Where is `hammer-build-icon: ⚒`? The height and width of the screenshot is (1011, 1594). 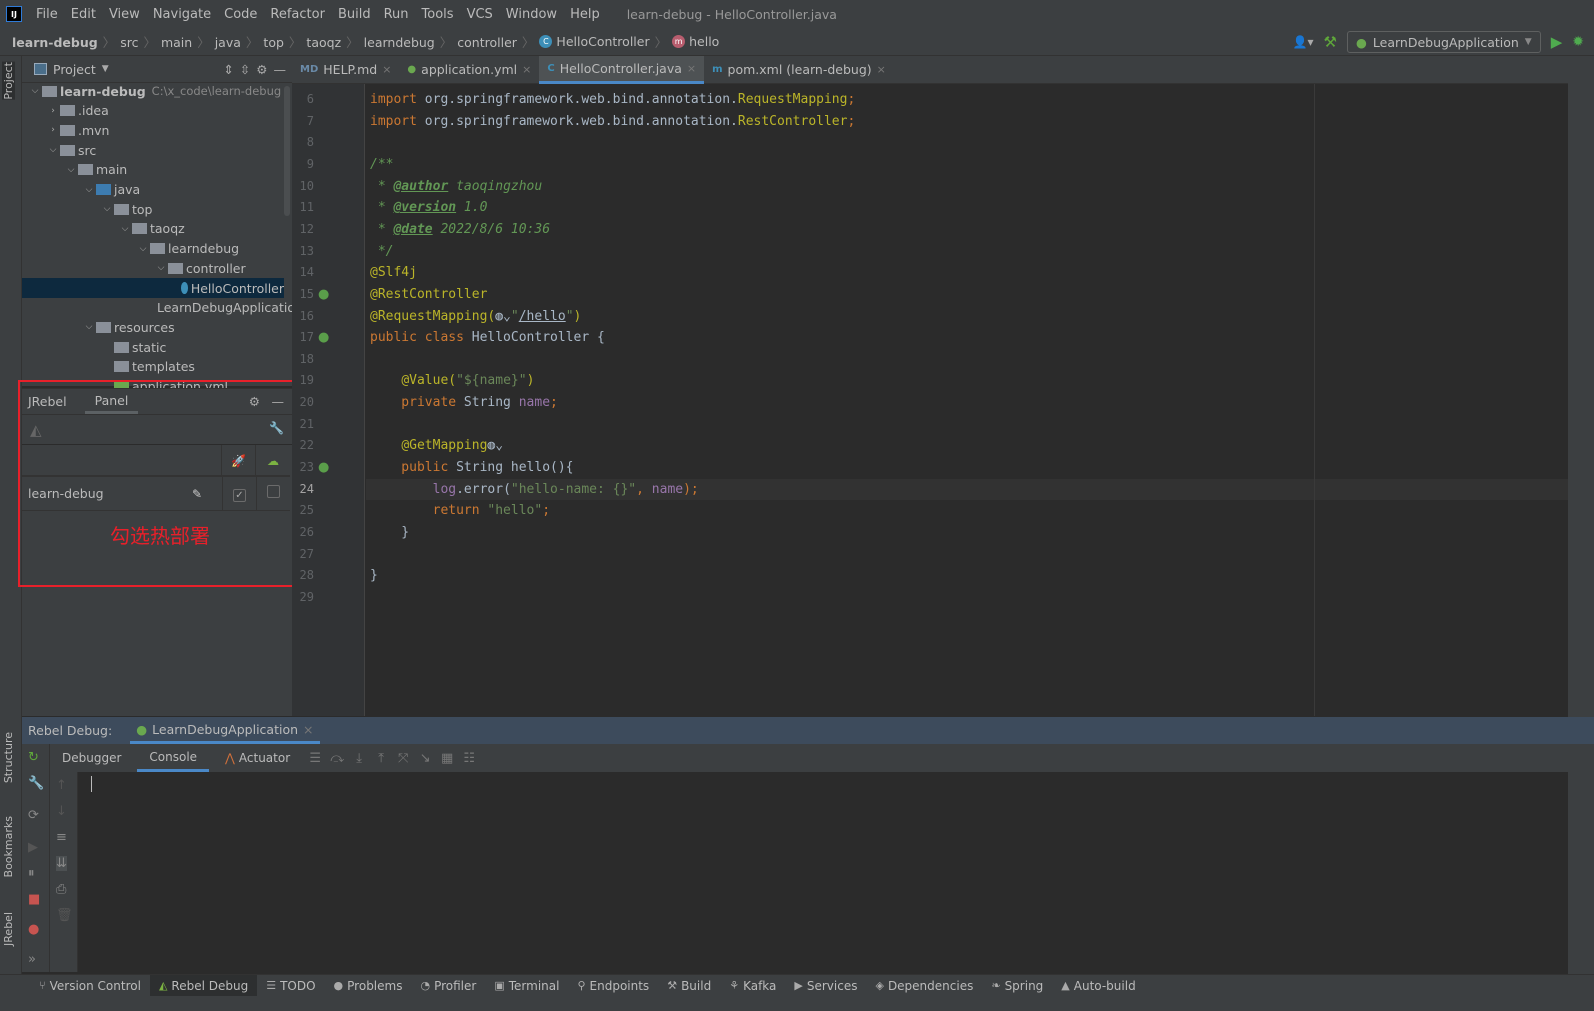 hammer-build-icon: ⚒ is located at coordinates (1330, 42).